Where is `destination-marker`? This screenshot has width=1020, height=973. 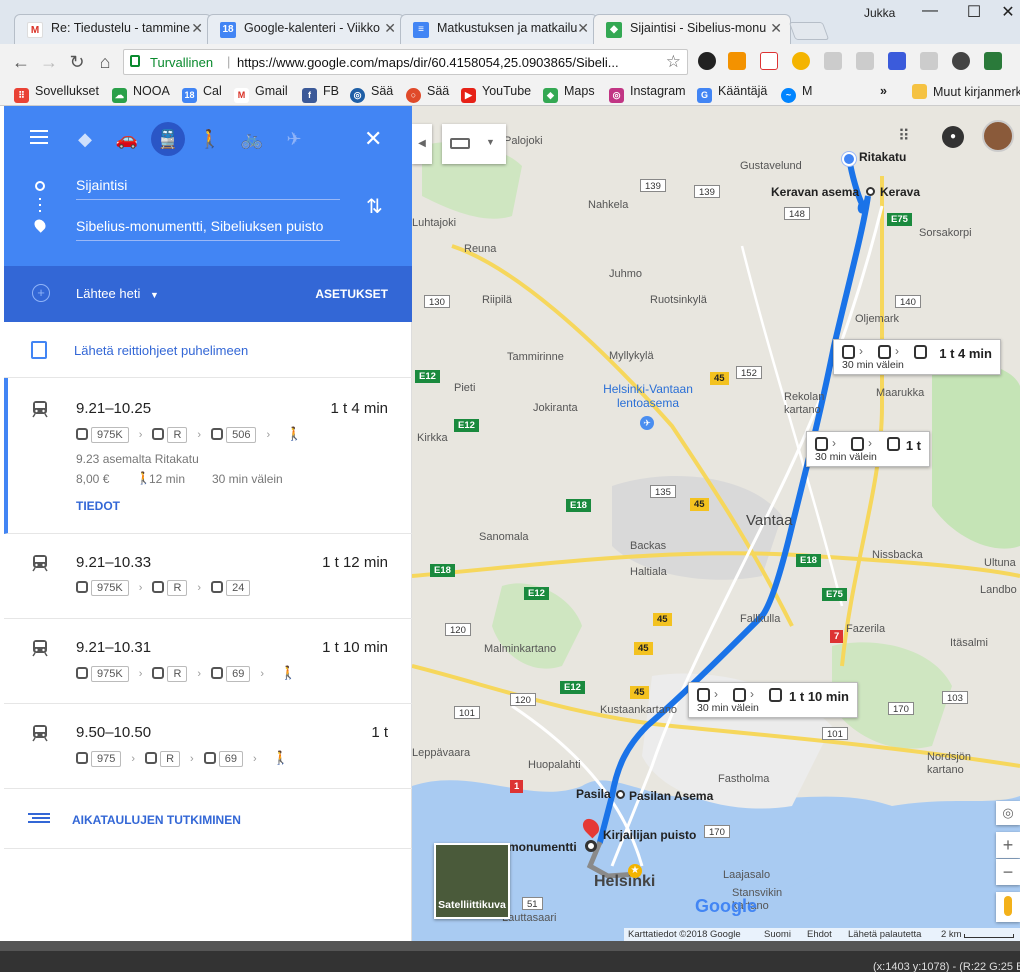 destination-marker is located at coordinates (591, 846).